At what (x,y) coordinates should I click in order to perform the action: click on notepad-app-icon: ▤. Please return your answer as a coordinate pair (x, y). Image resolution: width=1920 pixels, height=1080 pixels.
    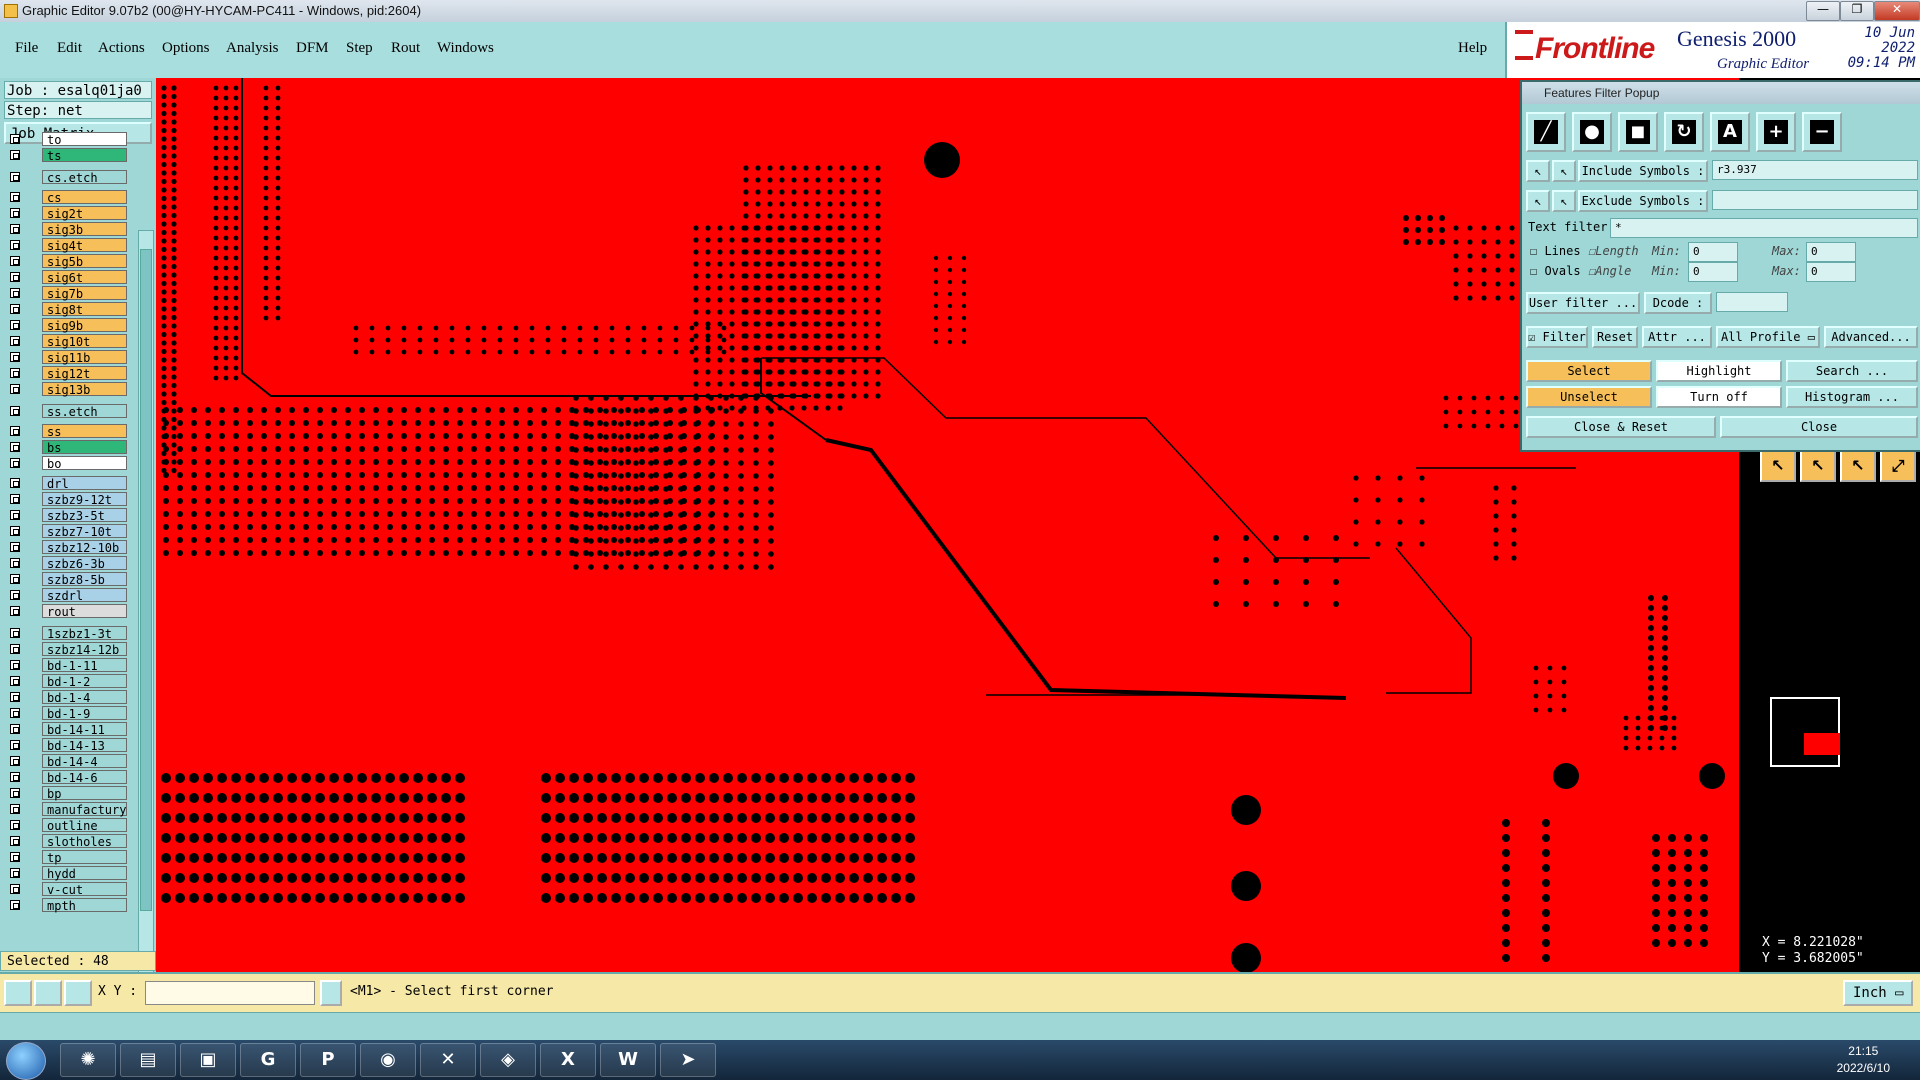
    Looking at the image, I should click on (148, 1060).